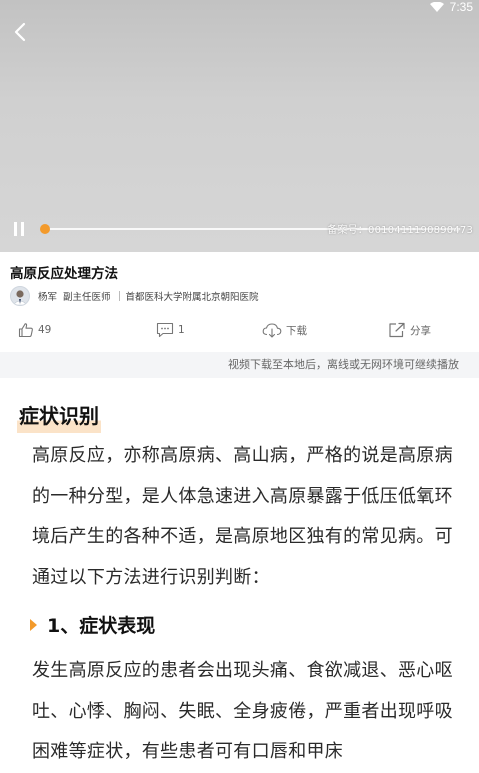 The width and height of the screenshot is (479, 773). What do you see at coordinates (59, 416) in the screenshot?
I see `section-heading: 症状识别` at bounding box center [59, 416].